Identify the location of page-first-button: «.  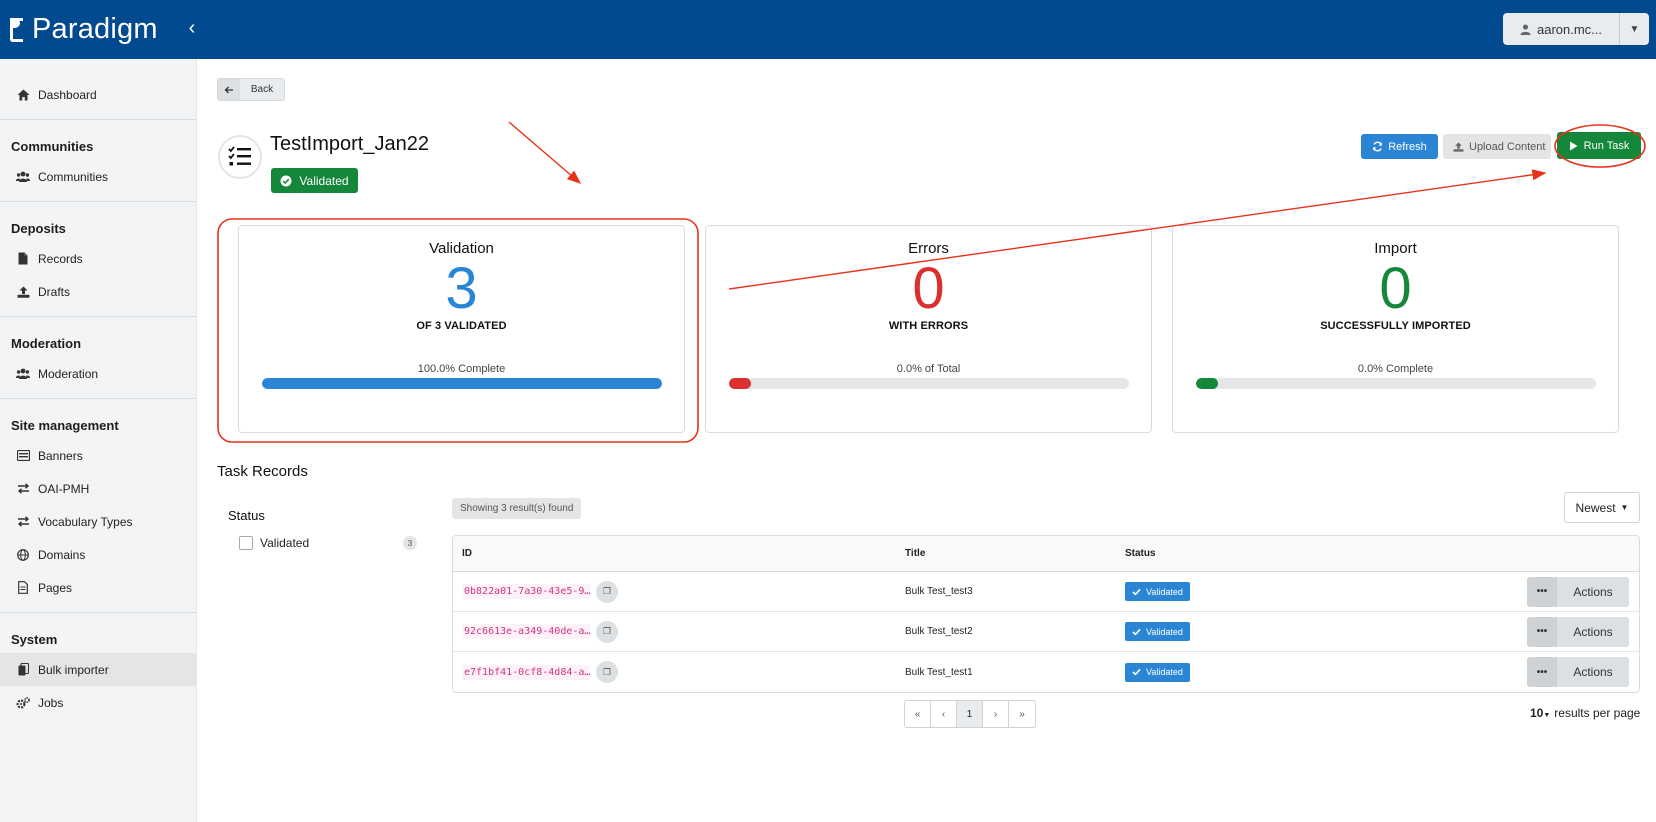
(918, 714).